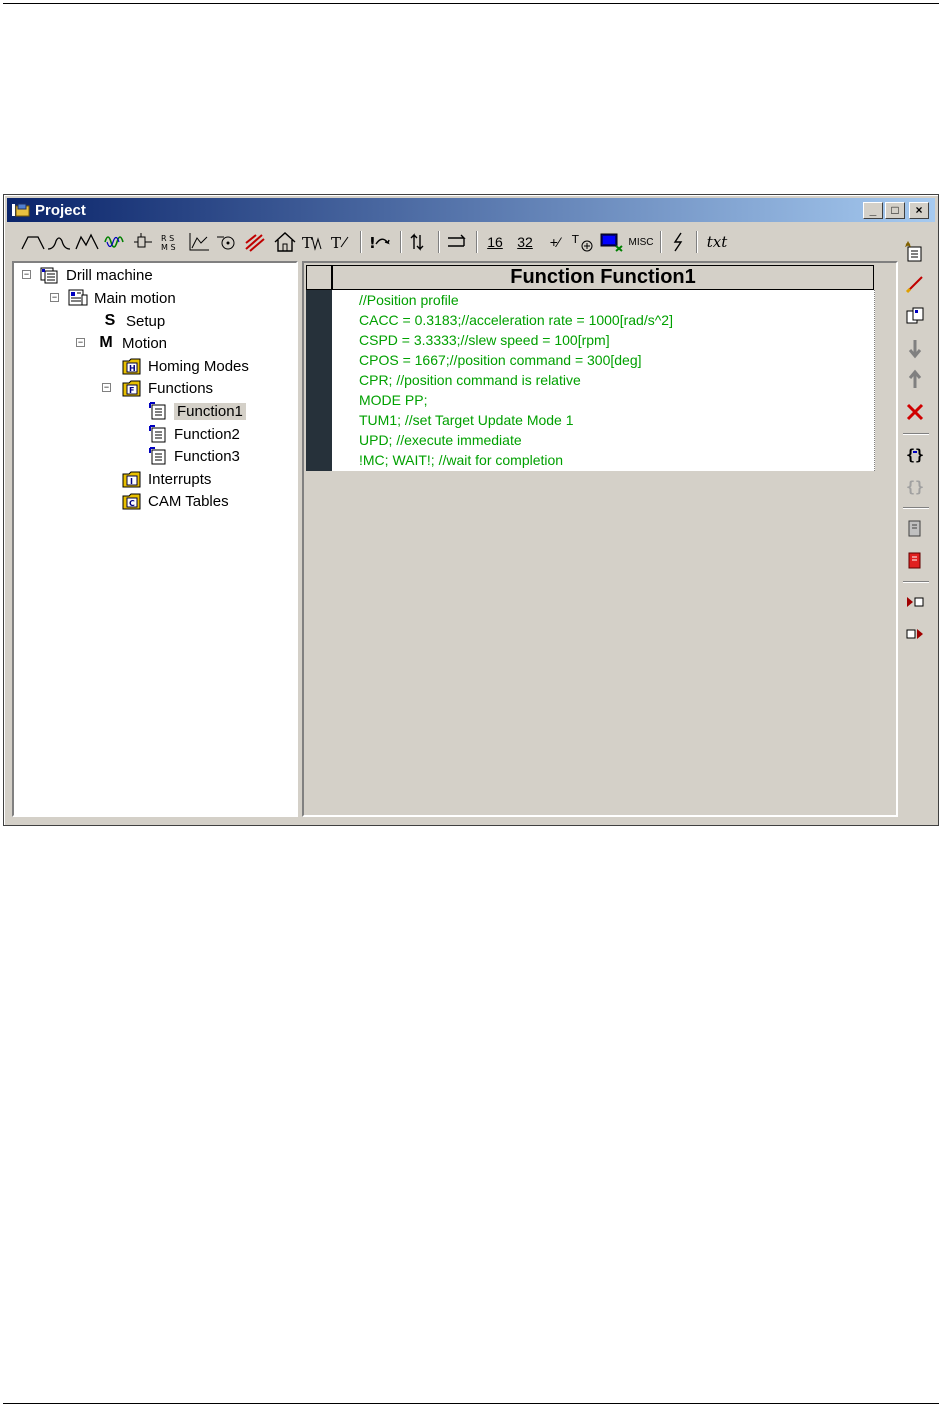  I want to click on code-line: TUM1; //set Target Update Mode 1, so click(466, 420).